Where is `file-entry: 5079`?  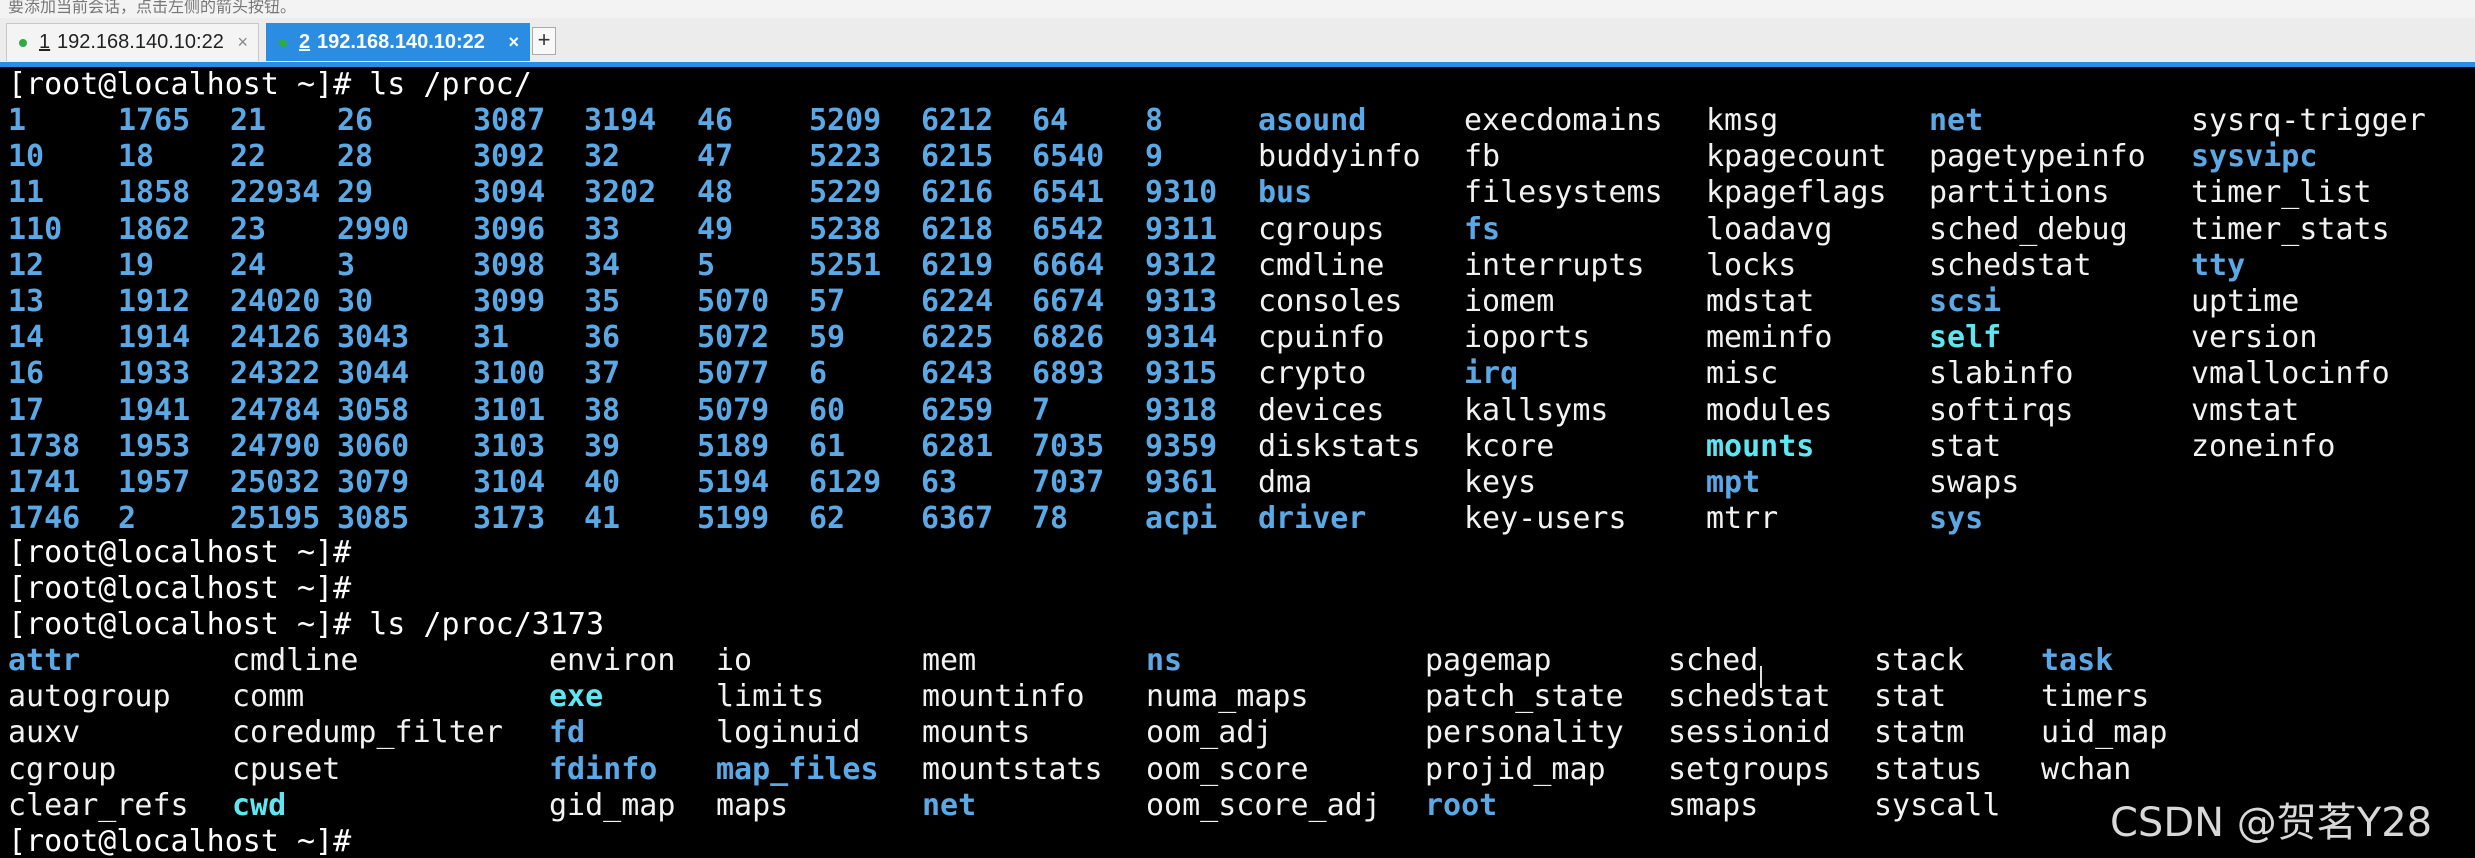
file-entry: 5079 is located at coordinates (733, 410).